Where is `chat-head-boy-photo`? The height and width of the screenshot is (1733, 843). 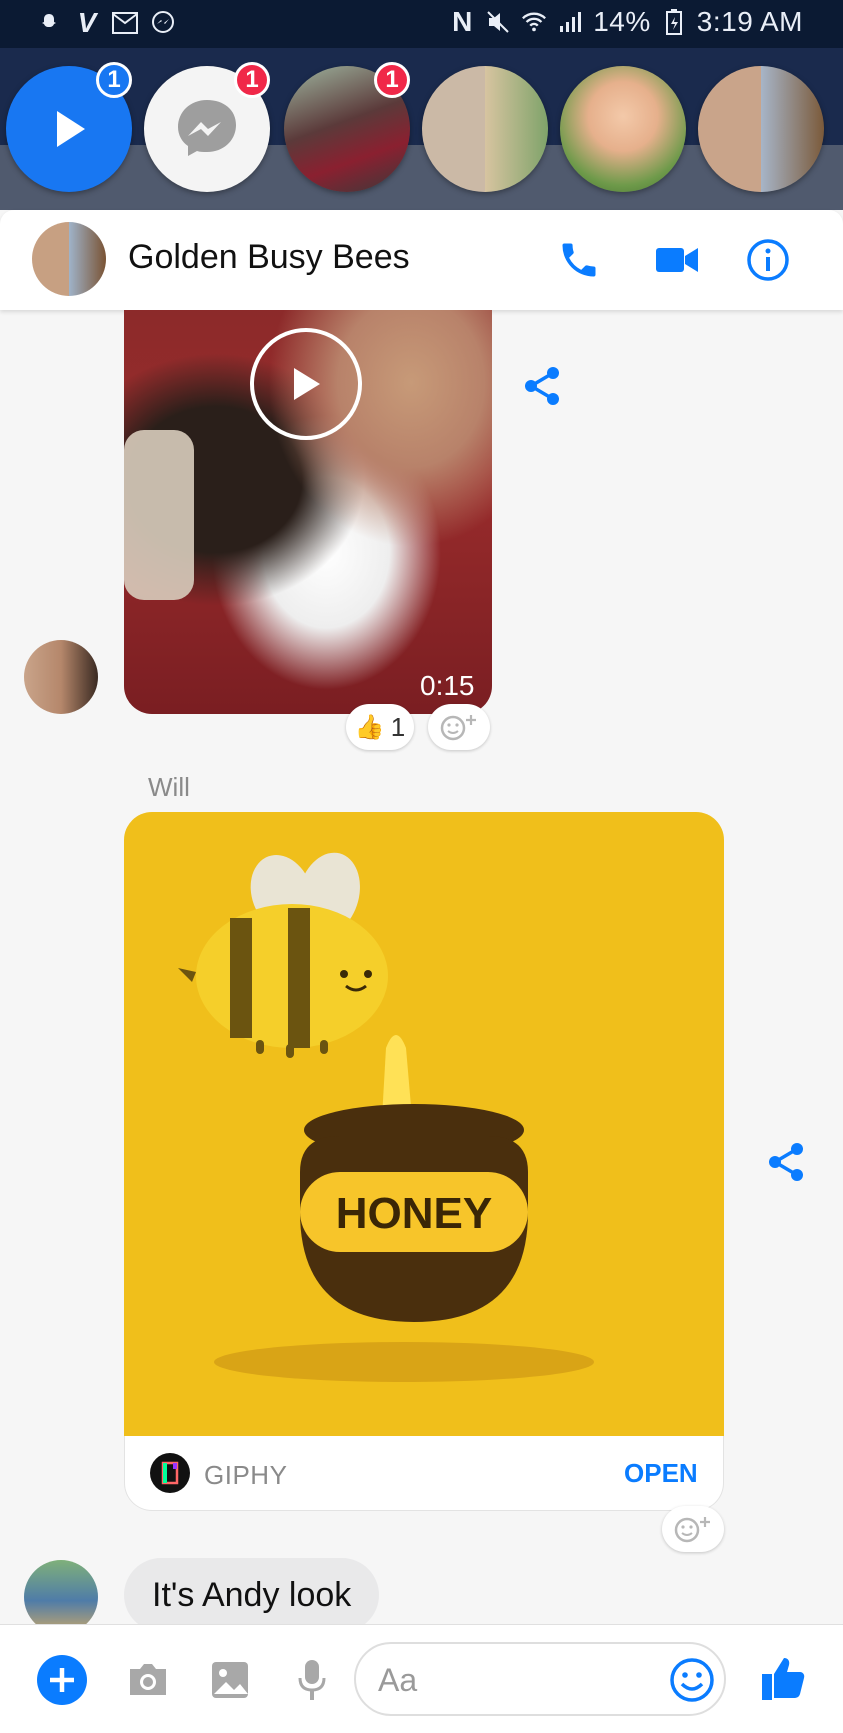 chat-head-boy-photo is located at coordinates (623, 129).